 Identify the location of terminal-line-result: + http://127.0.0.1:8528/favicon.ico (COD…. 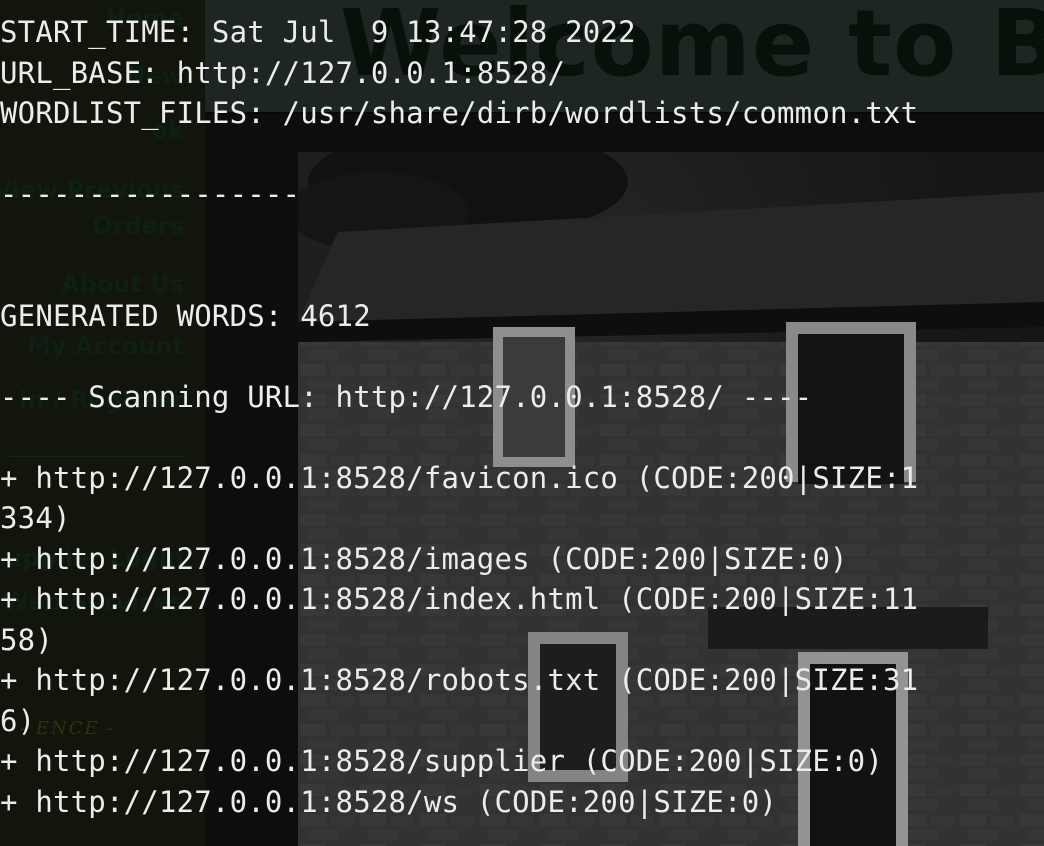
(459, 477).